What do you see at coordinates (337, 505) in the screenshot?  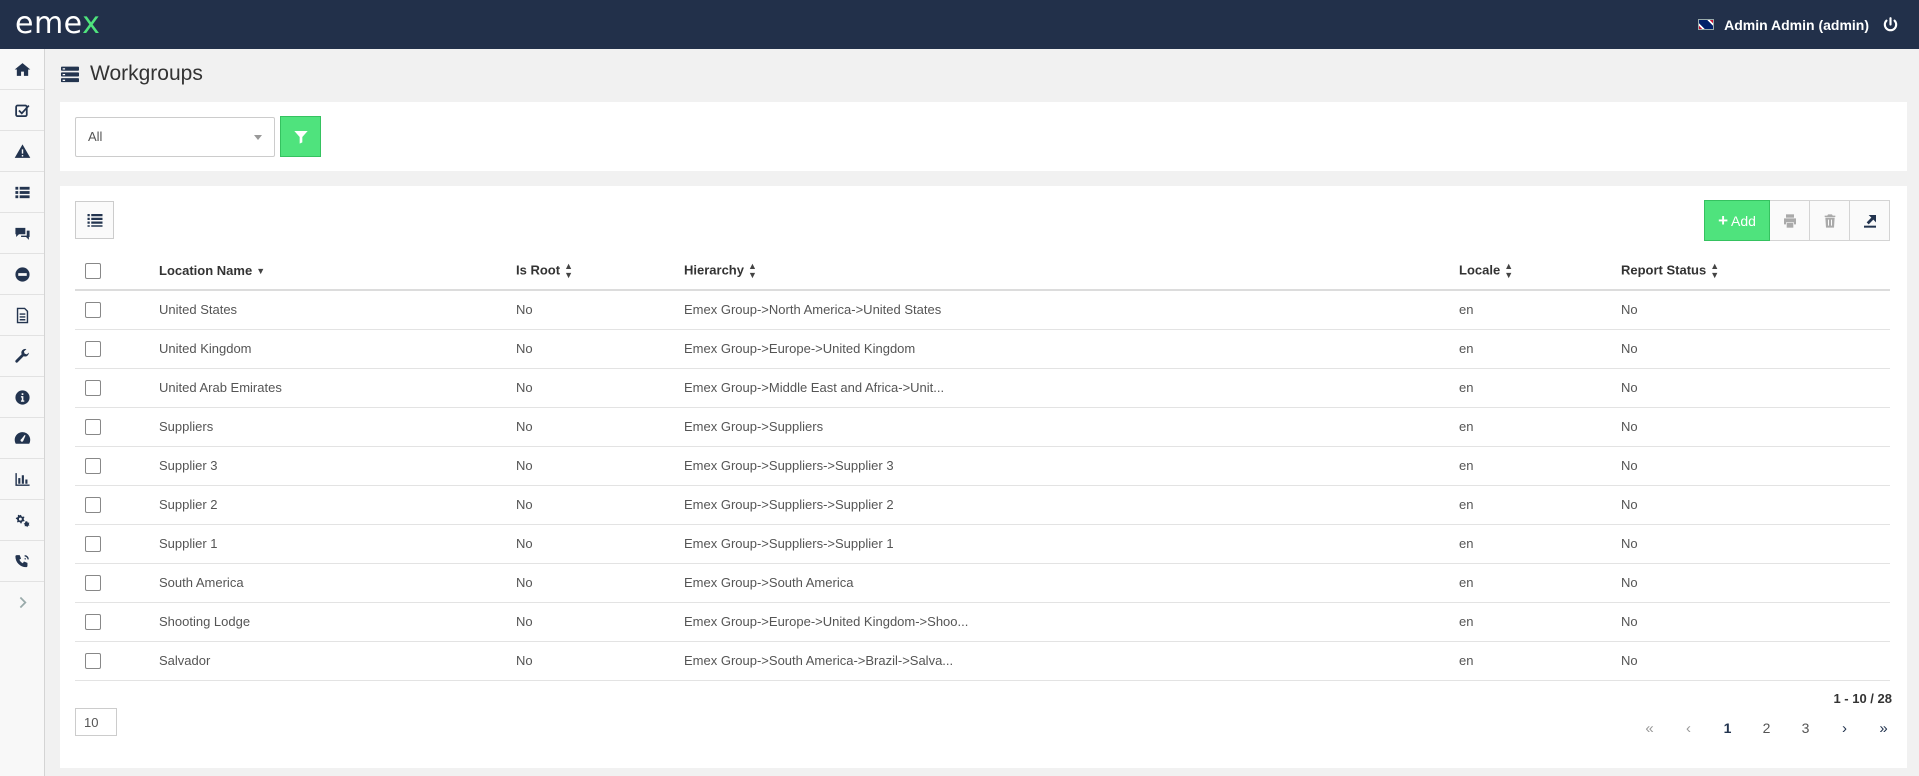 I see `cell-location-name: Supplier 2` at bounding box center [337, 505].